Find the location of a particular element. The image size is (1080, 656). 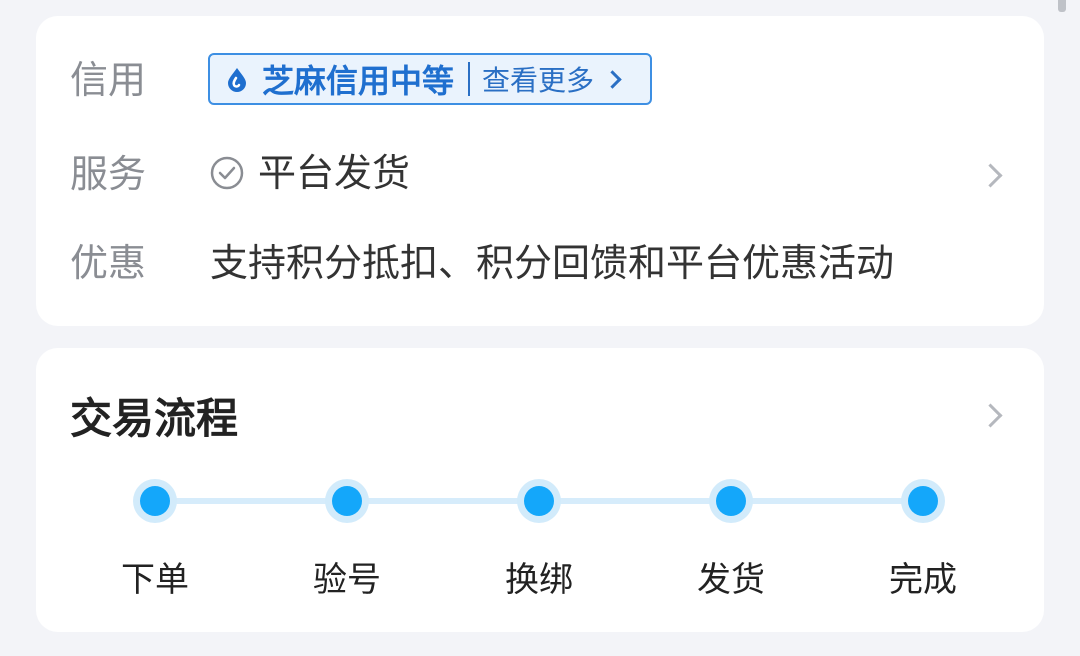

view-more-link: 查看更多 is located at coordinates (538, 79).